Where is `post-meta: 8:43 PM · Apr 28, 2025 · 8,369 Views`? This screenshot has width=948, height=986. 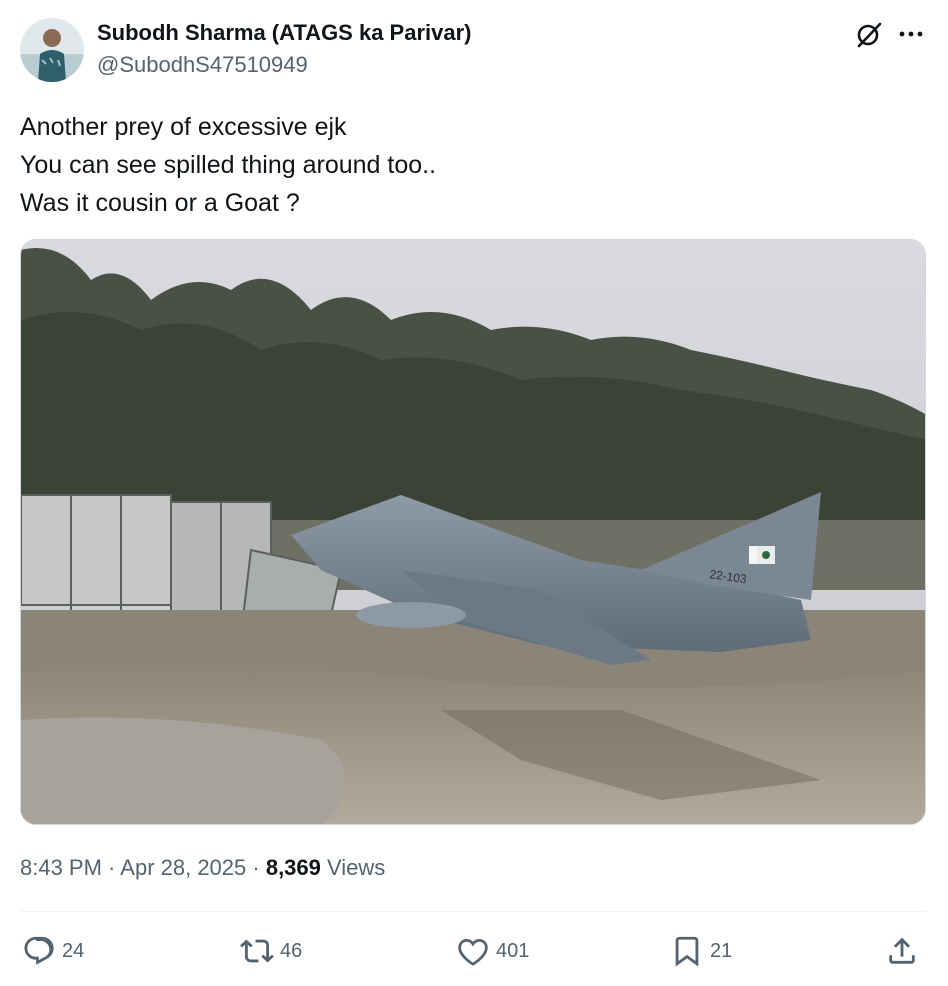
post-meta: 8:43 PM · Apr 28, 2025 · 8,369 Views is located at coordinates (202, 868).